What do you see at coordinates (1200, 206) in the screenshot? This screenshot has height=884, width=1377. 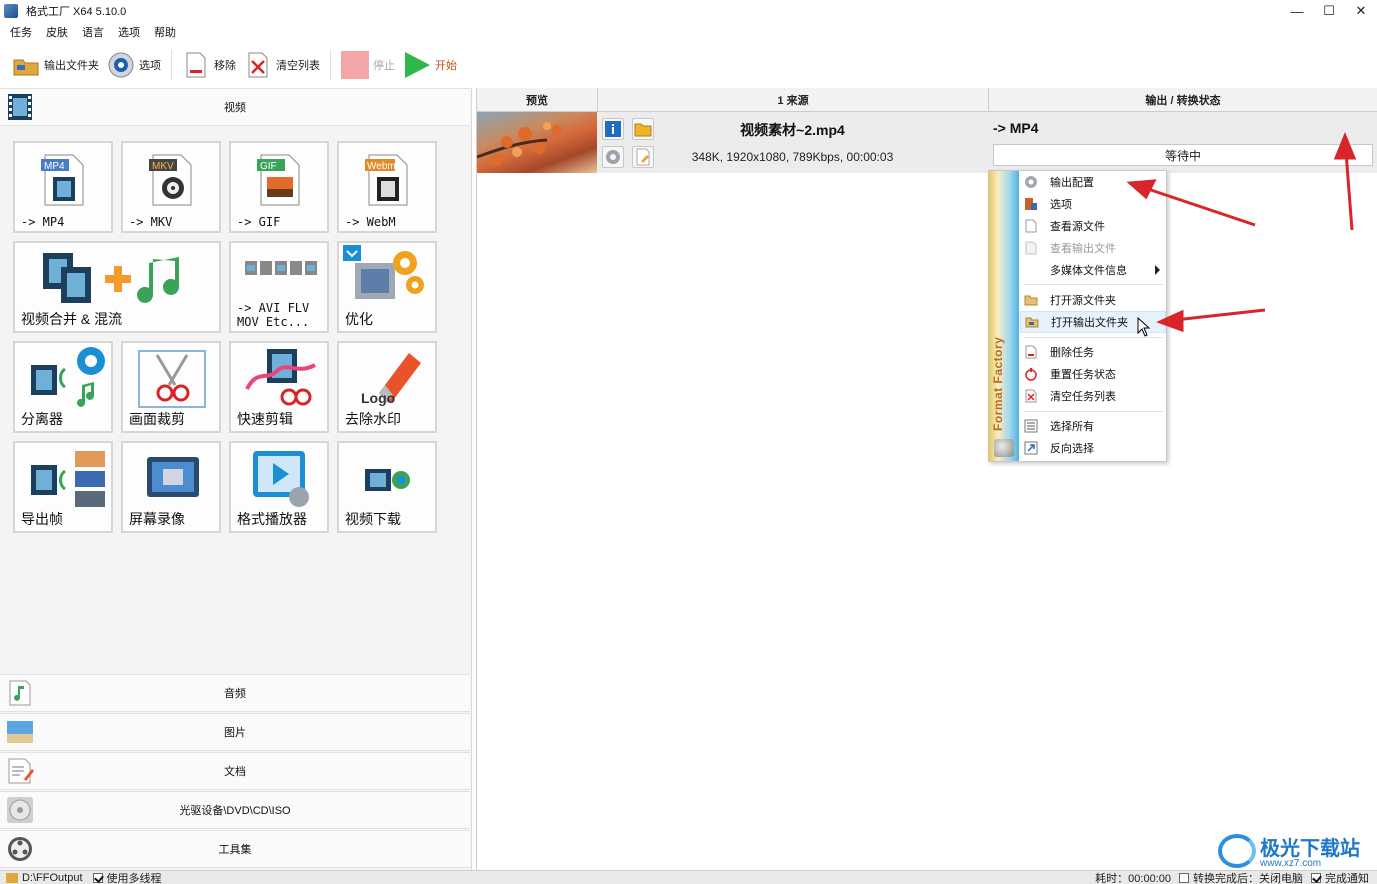 I see `arrow-to-output-settings` at bounding box center [1200, 206].